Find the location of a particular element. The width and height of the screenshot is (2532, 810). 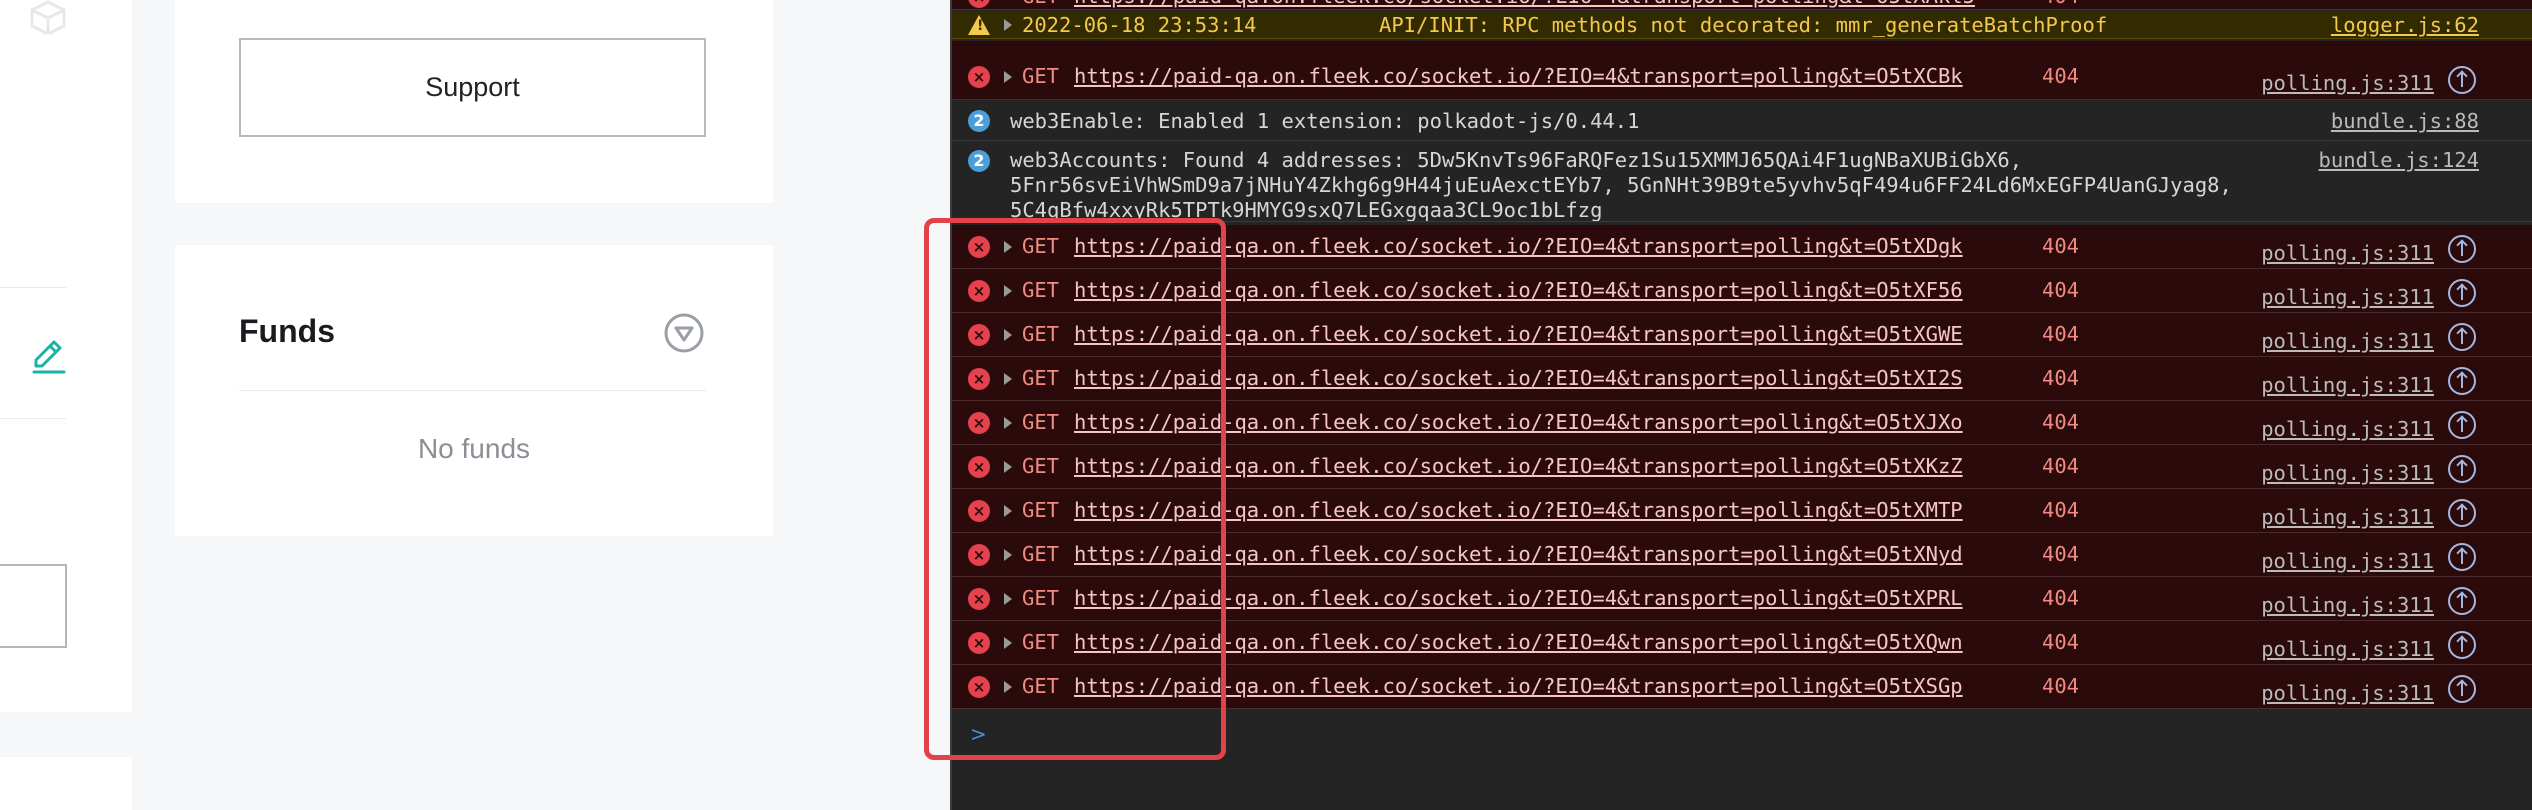

prompt-chevron-icon: > is located at coordinates (978, 734).